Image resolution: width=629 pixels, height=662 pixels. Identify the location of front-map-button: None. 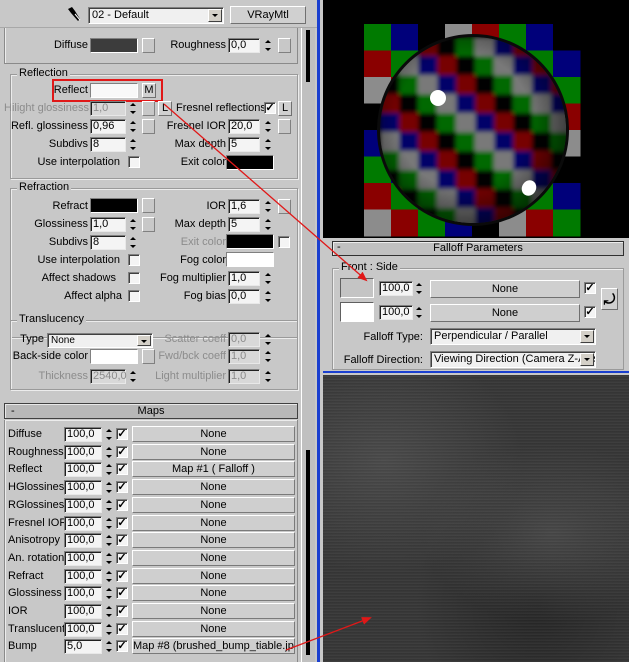
(505, 289).